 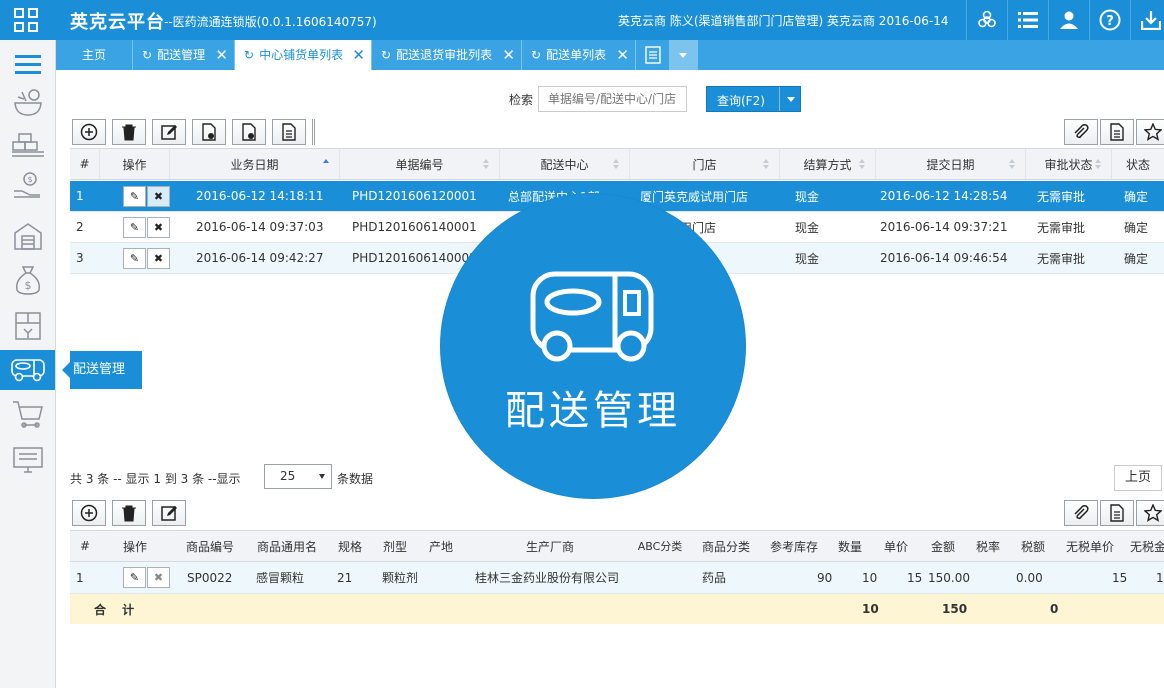 I want to click on list-icon, so click(x=1027, y=20).